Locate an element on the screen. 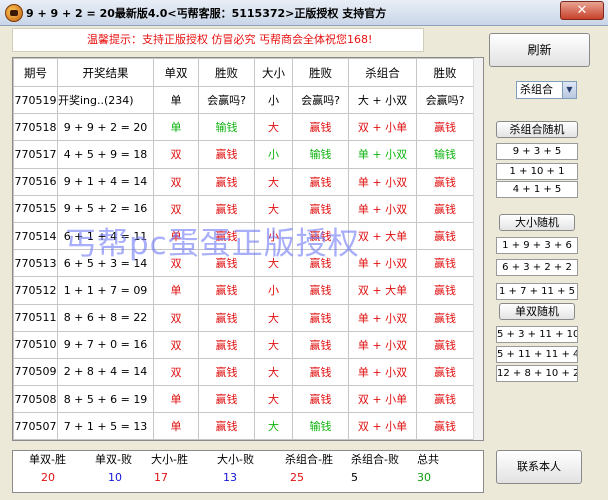 This screenshot has height=500, width=608. stat-value: 5 is located at coordinates (354, 477).